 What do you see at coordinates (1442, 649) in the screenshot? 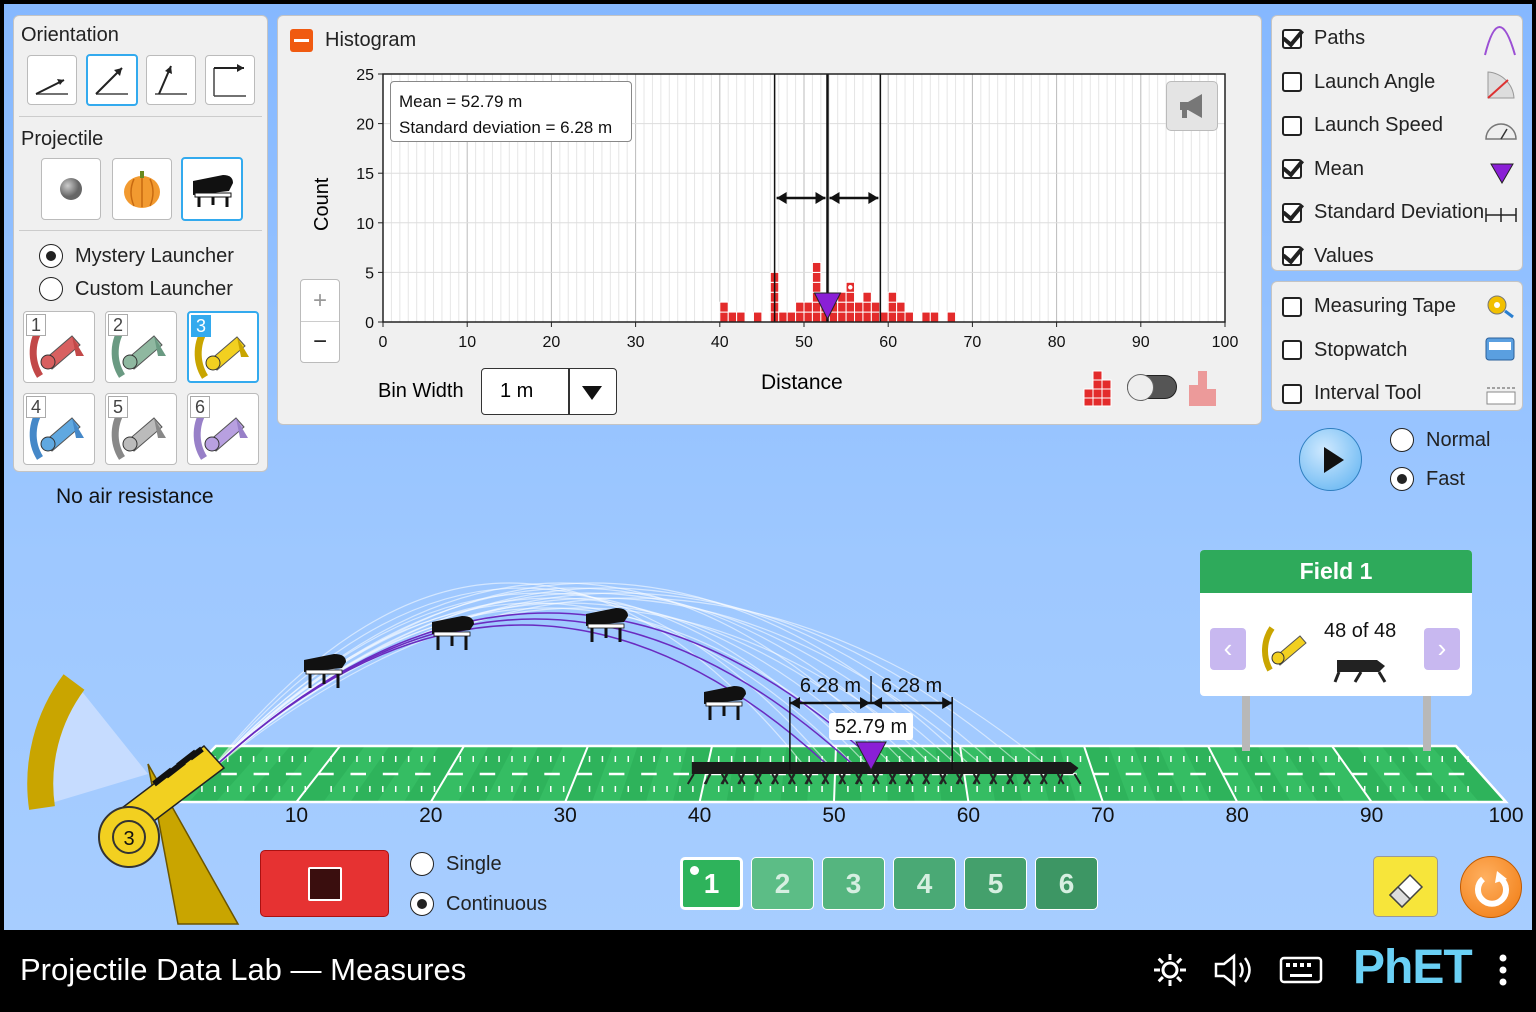
I see `field-next-button: ›` at bounding box center [1442, 649].